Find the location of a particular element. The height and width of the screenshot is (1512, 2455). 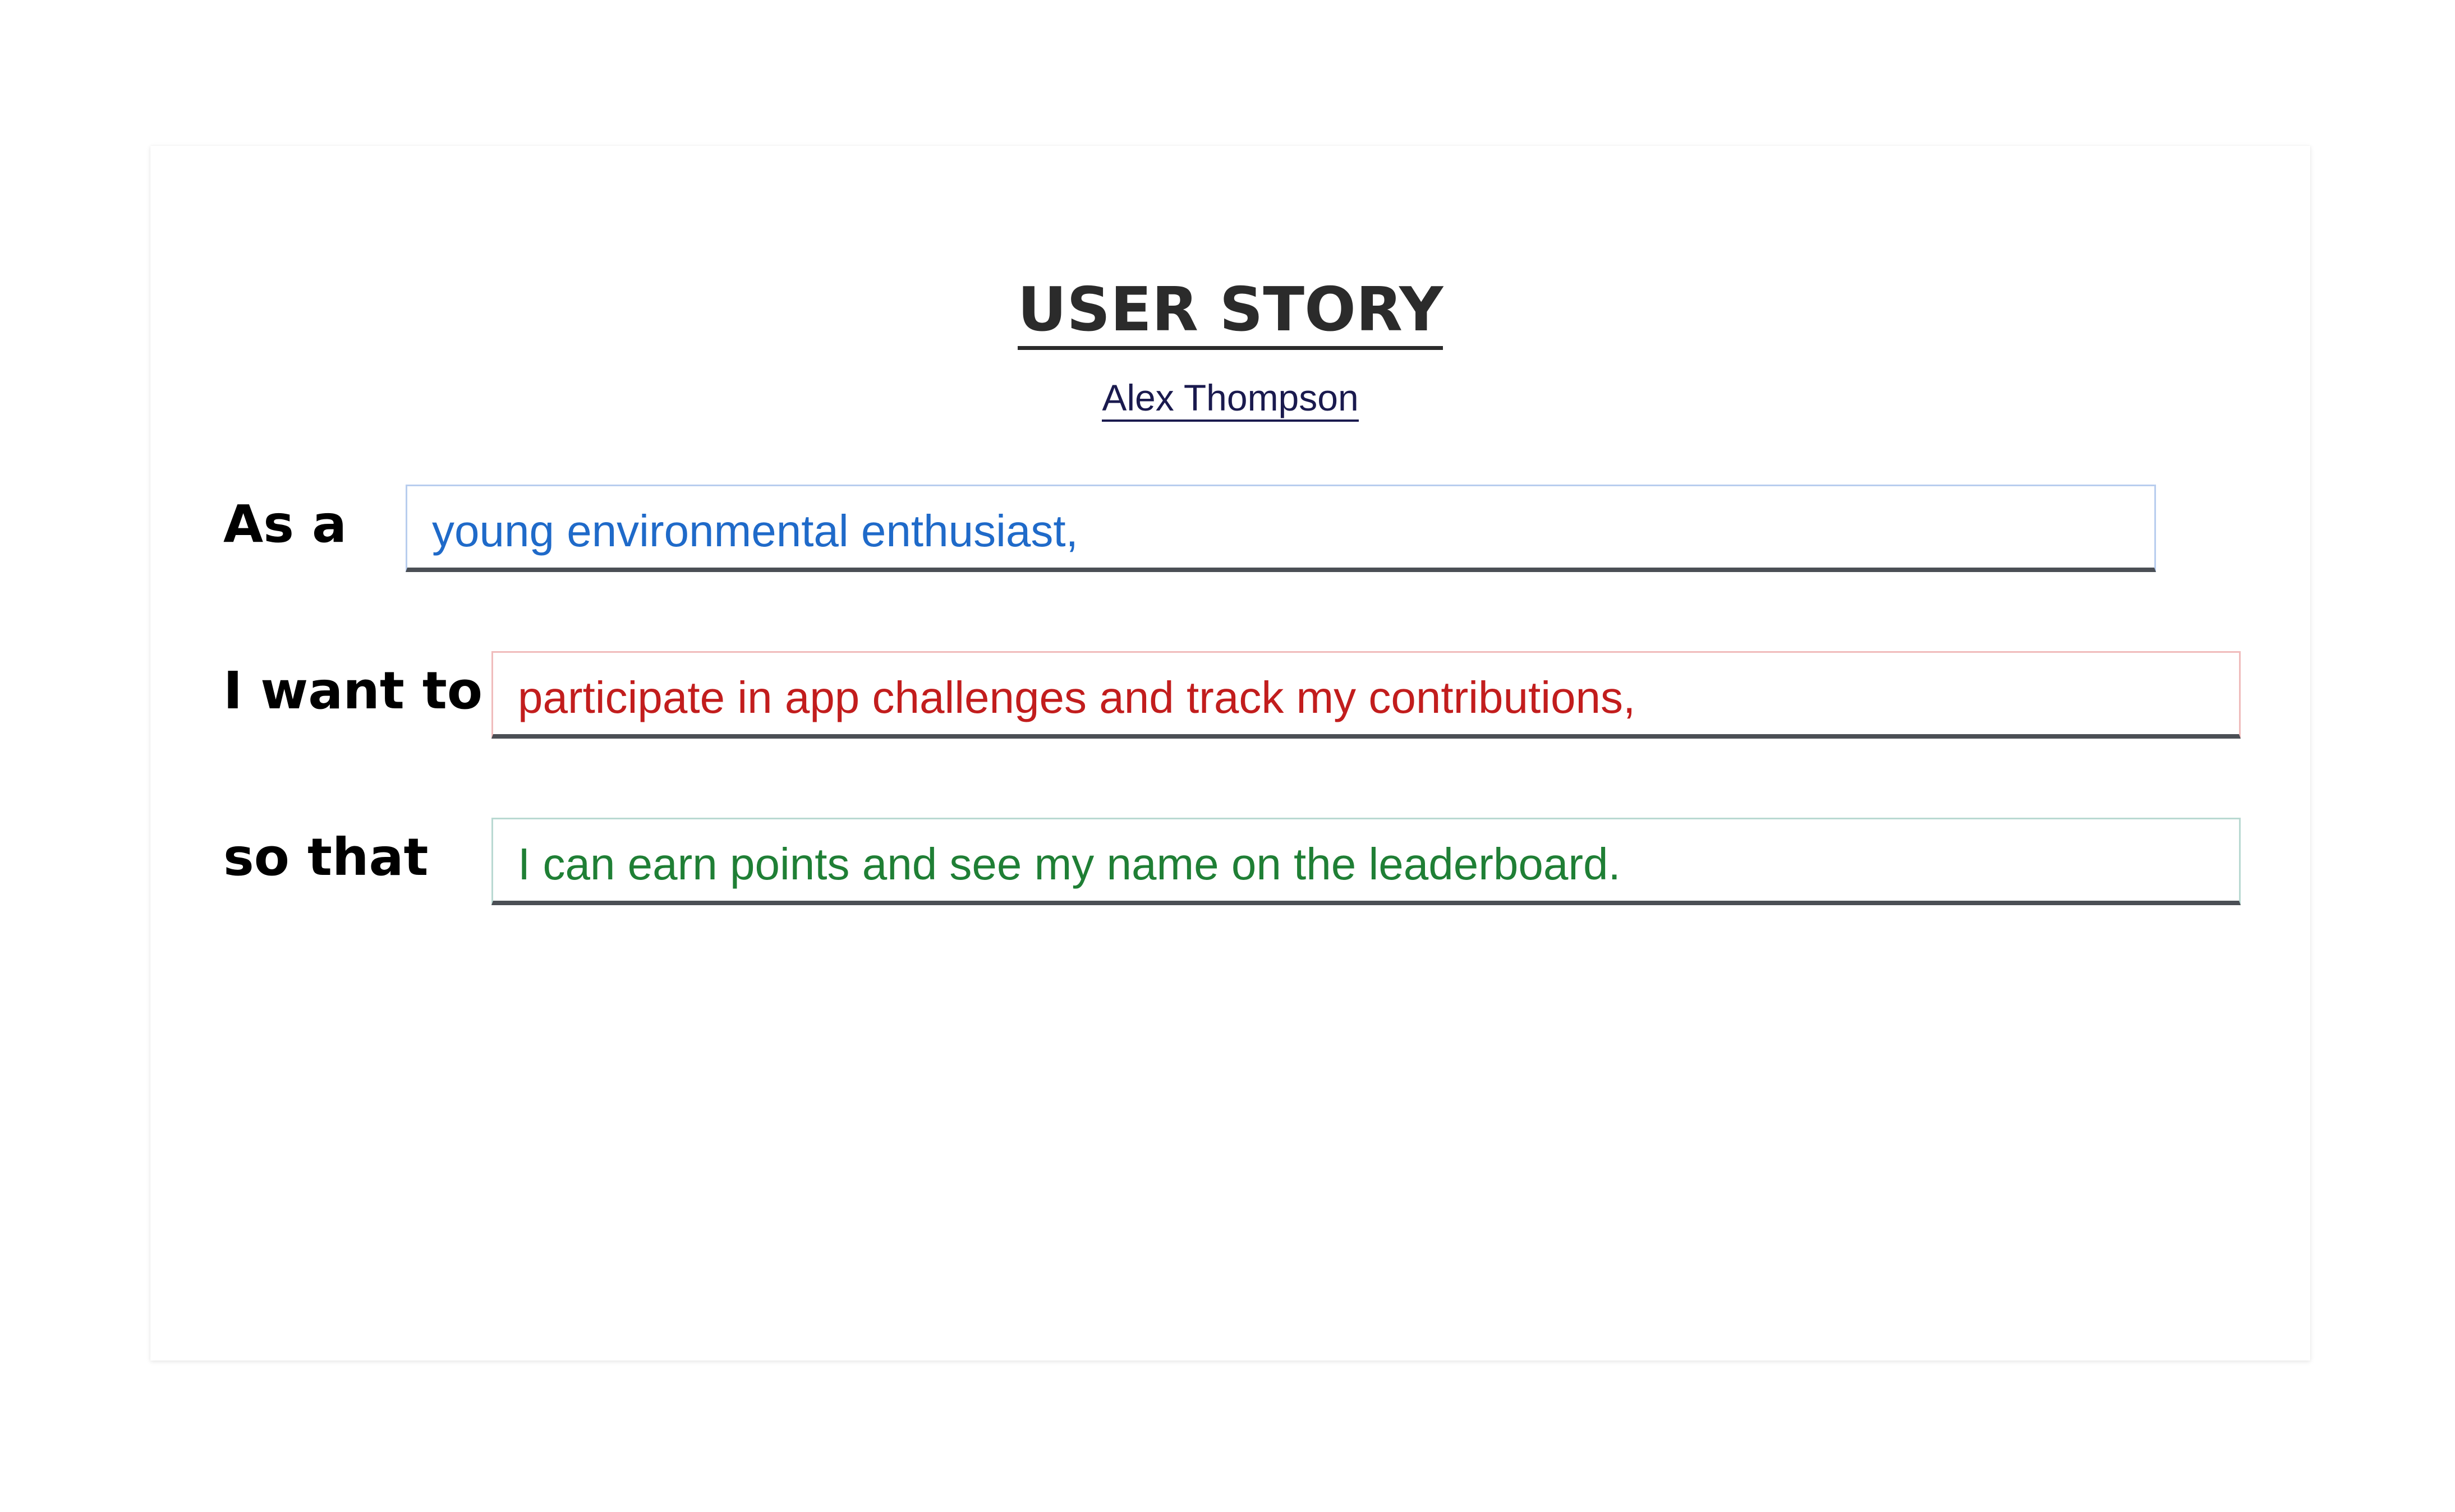

so-that-label: so that is located at coordinates (326, 857).